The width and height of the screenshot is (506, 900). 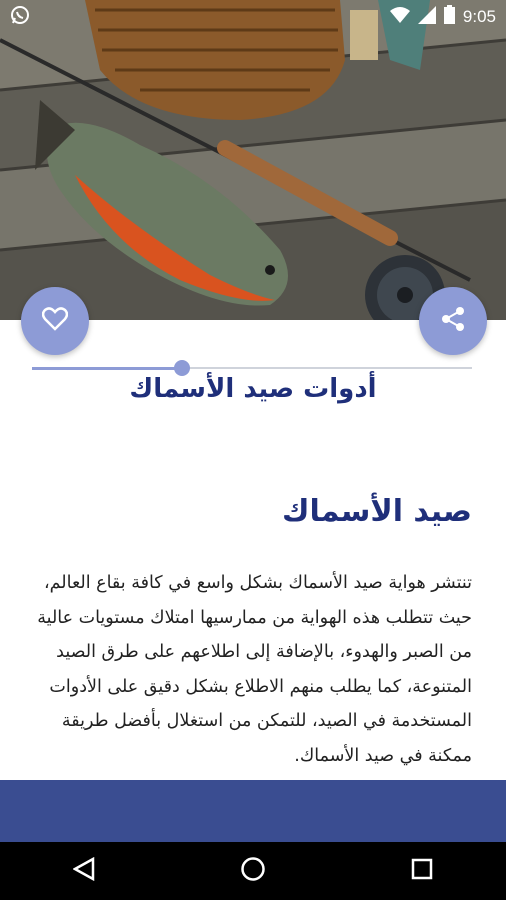 I want to click on whatsapp-icon, so click(x=20, y=17).